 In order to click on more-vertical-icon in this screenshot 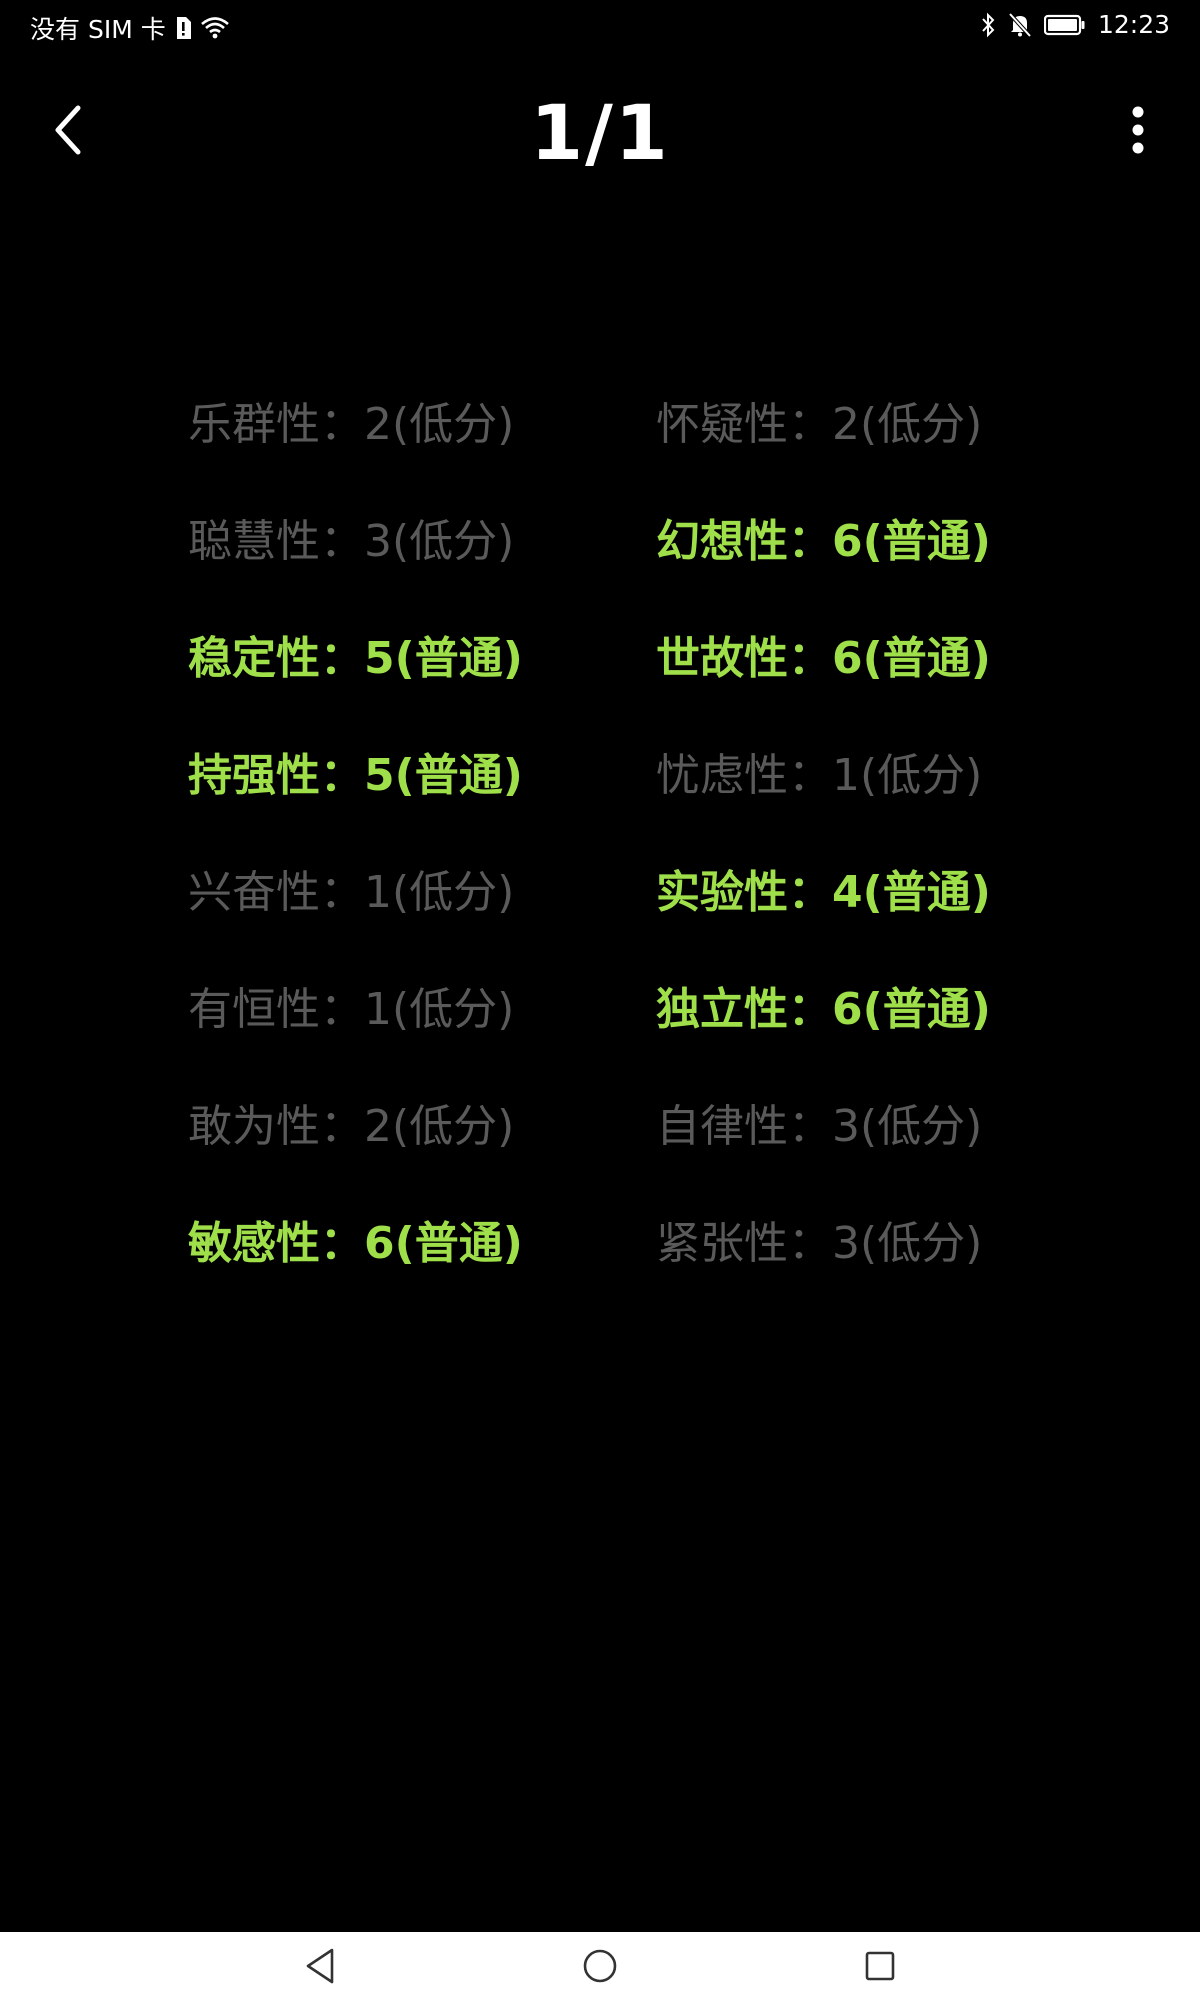, I will do `click(1138, 130)`.